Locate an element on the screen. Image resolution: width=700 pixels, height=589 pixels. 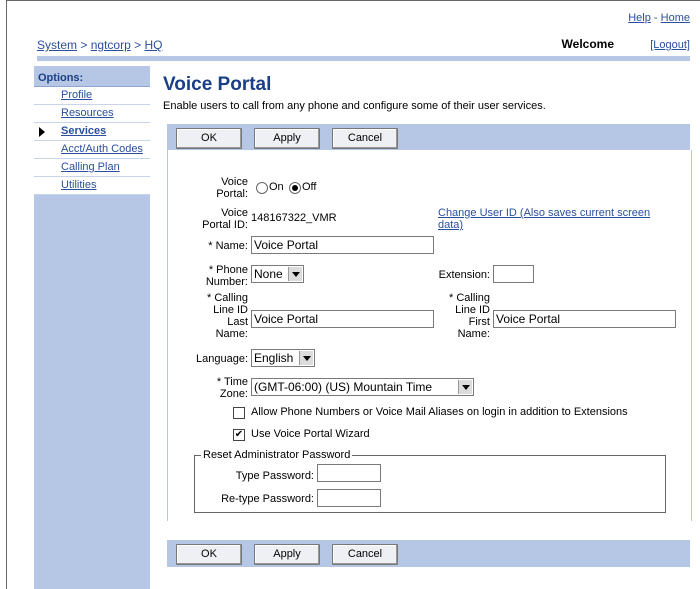
allow-aliases-checkbox is located at coordinates (239, 413).